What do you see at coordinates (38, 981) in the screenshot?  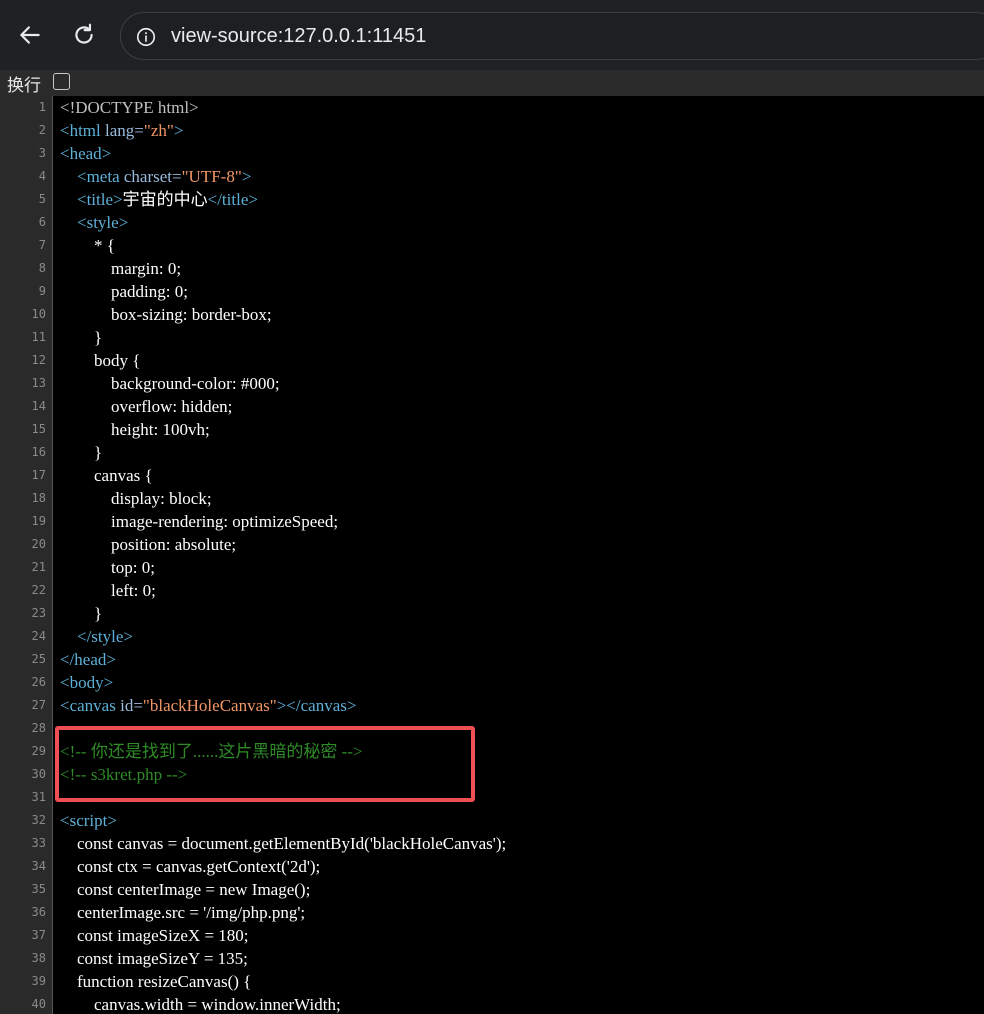 I see `line-number: 39` at bounding box center [38, 981].